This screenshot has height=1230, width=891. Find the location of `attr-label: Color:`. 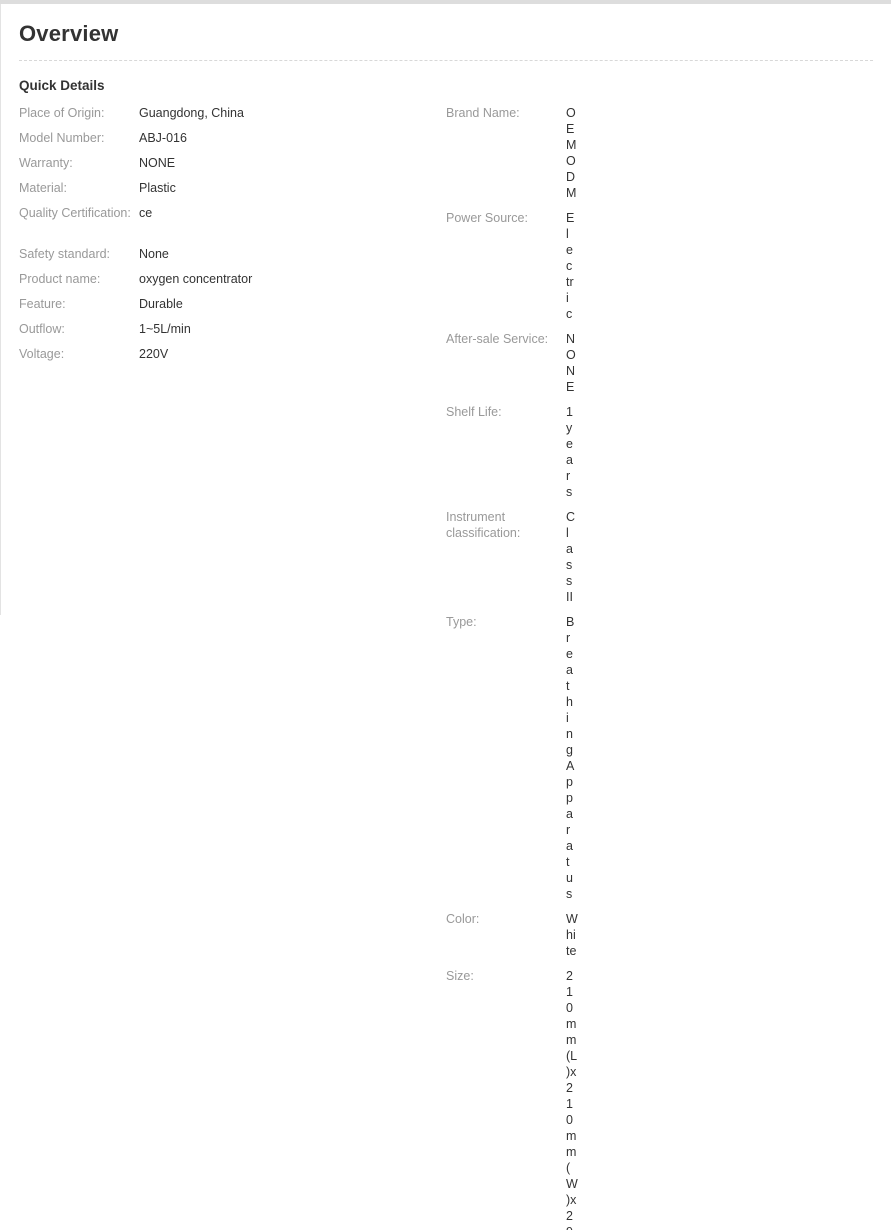

attr-label: Color: is located at coordinates (463, 919).